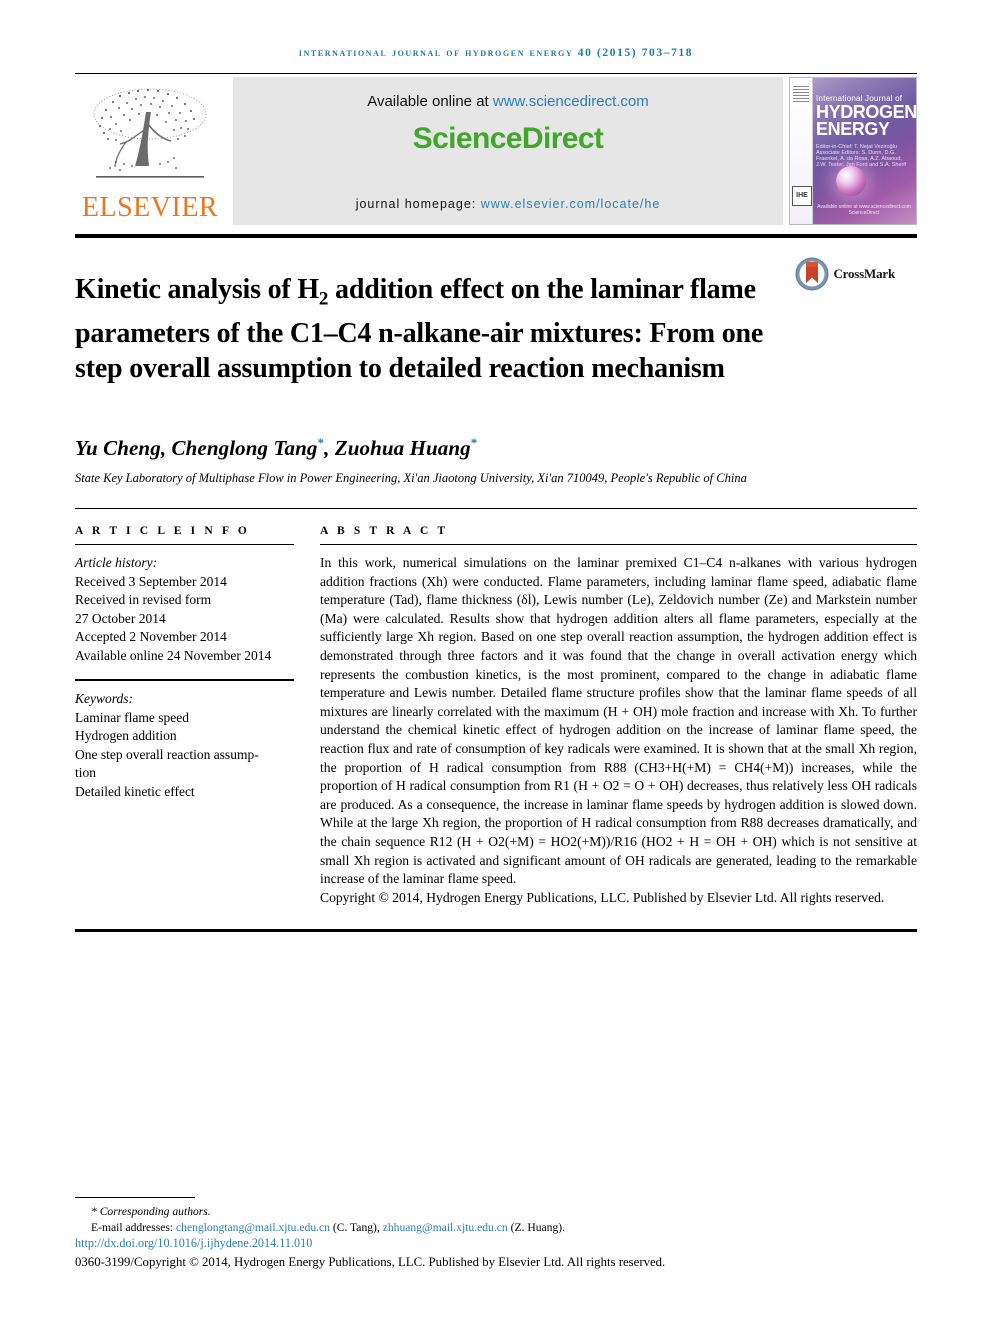 Image resolution: width=992 pixels, height=1323 pixels. Describe the element at coordinates (384, 531) in the screenshot. I see `abstract-heading: A B S T R A C T` at that location.